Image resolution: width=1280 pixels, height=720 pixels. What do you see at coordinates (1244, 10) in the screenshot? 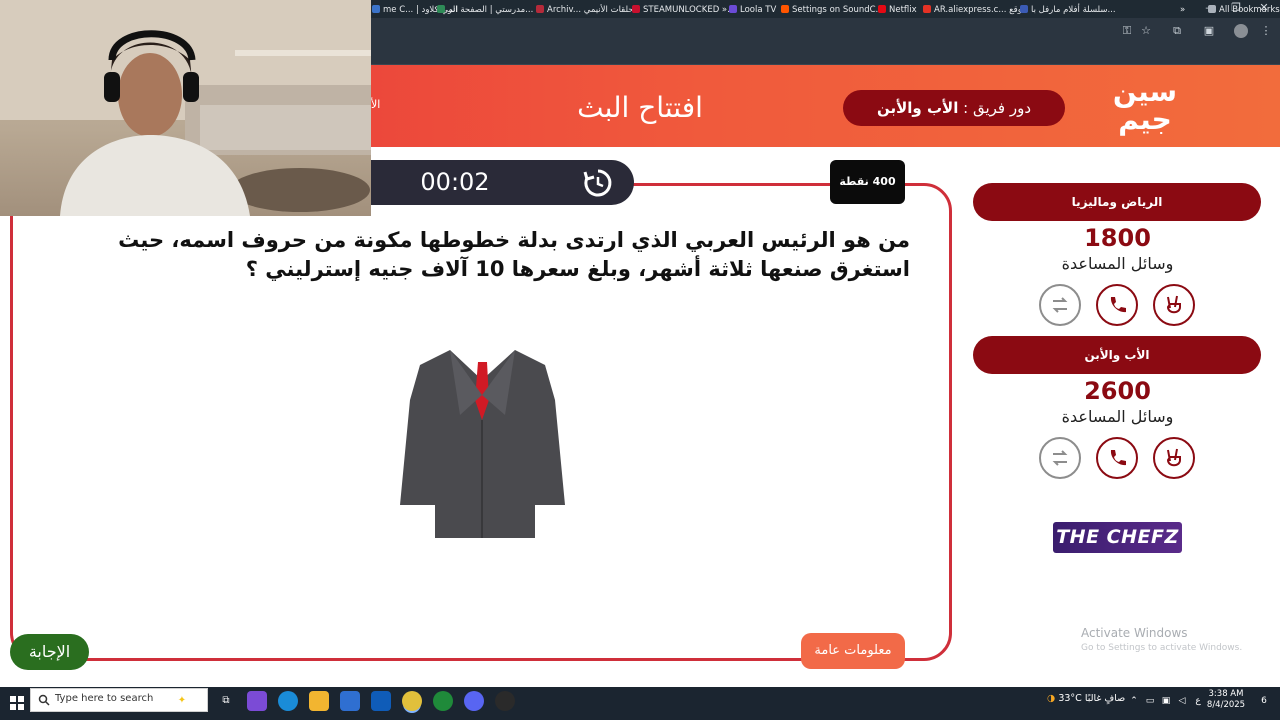
I see `all-bookmarks: All Bookmarks` at bounding box center [1244, 10].